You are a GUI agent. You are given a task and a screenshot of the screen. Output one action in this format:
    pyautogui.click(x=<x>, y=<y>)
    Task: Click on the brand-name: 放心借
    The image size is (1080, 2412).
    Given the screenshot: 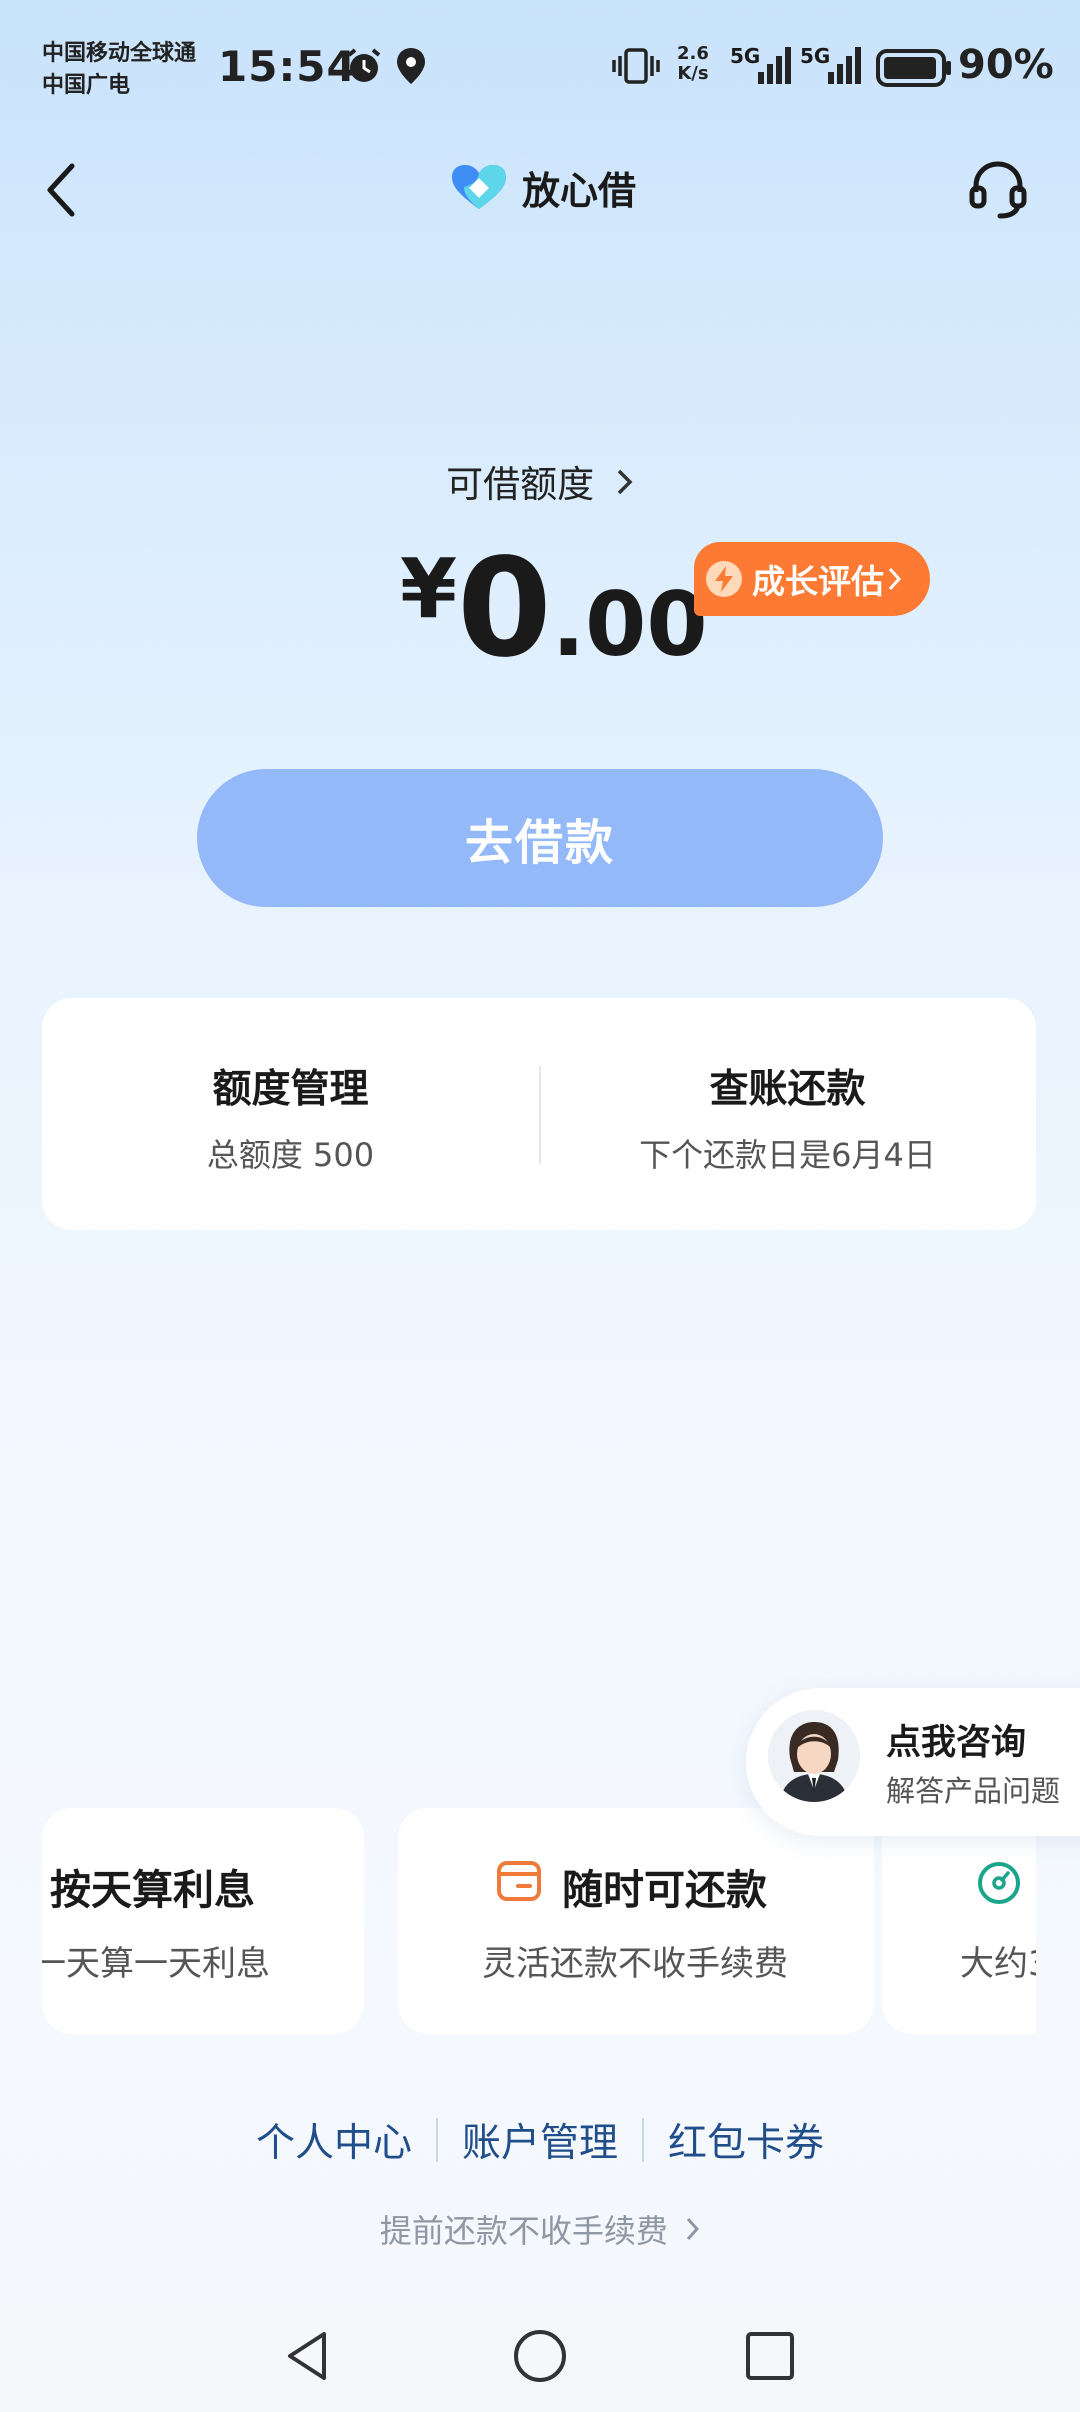 What is the action you would take?
    pyautogui.click(x=579, y=191)
    